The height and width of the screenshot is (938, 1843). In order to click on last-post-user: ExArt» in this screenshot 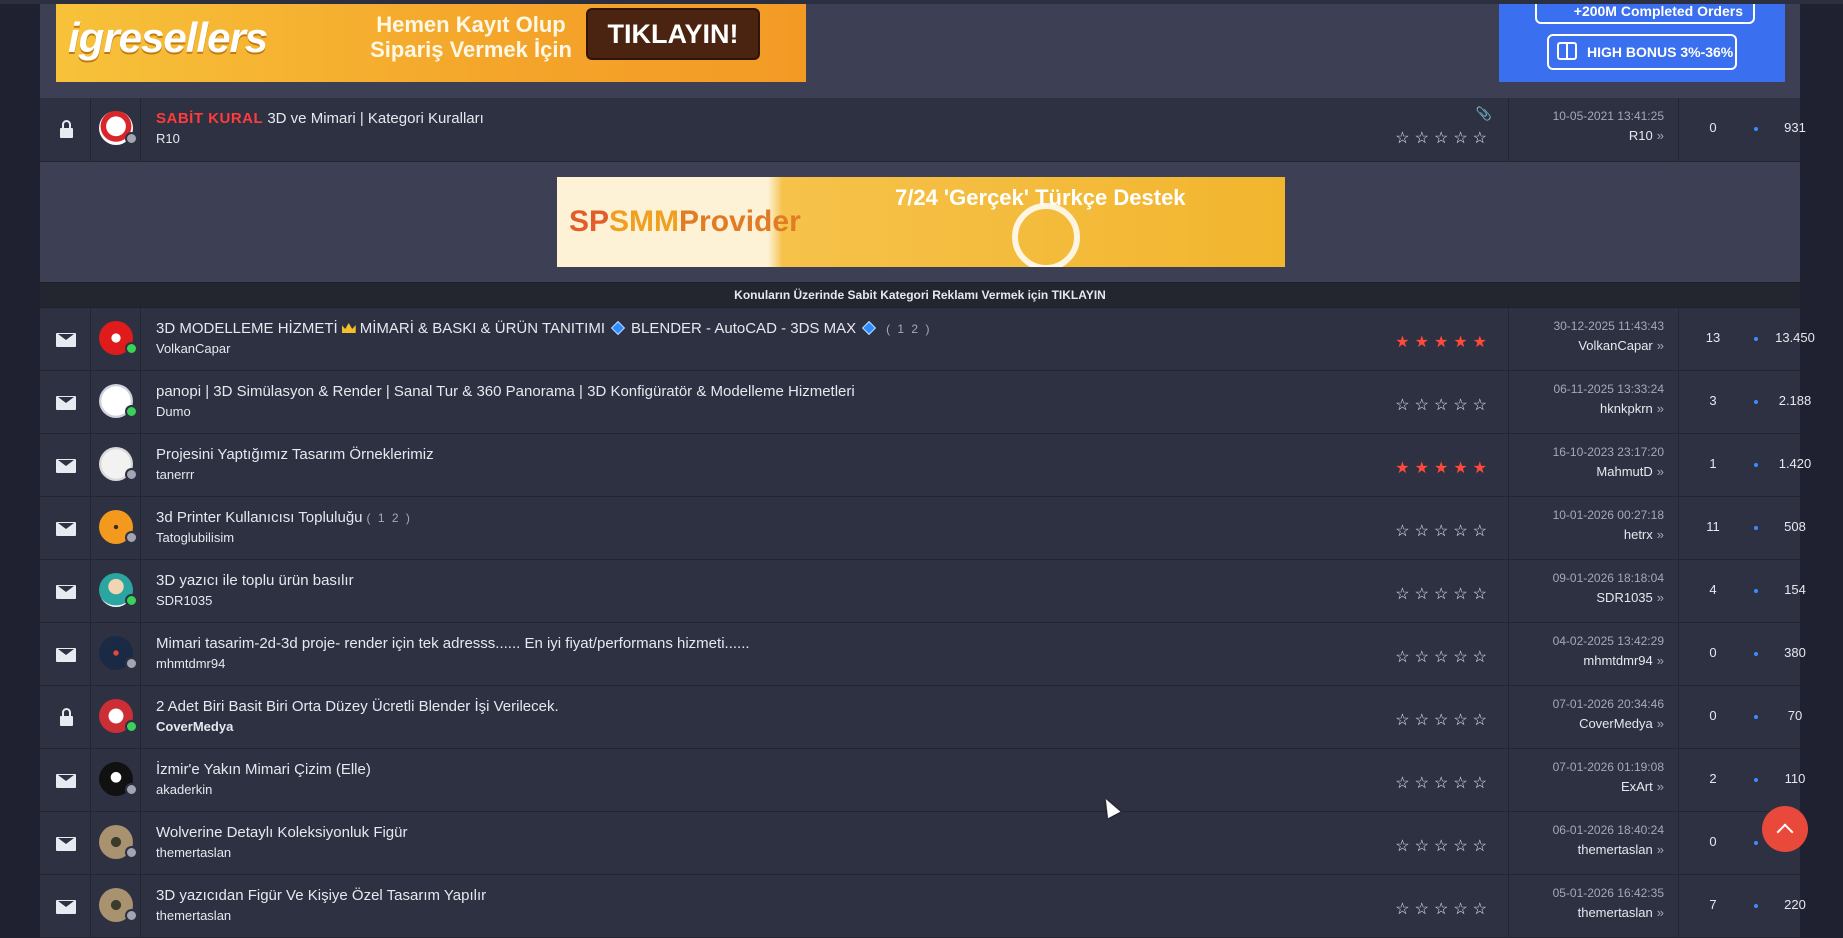, I will do `click(1642, 786)`.